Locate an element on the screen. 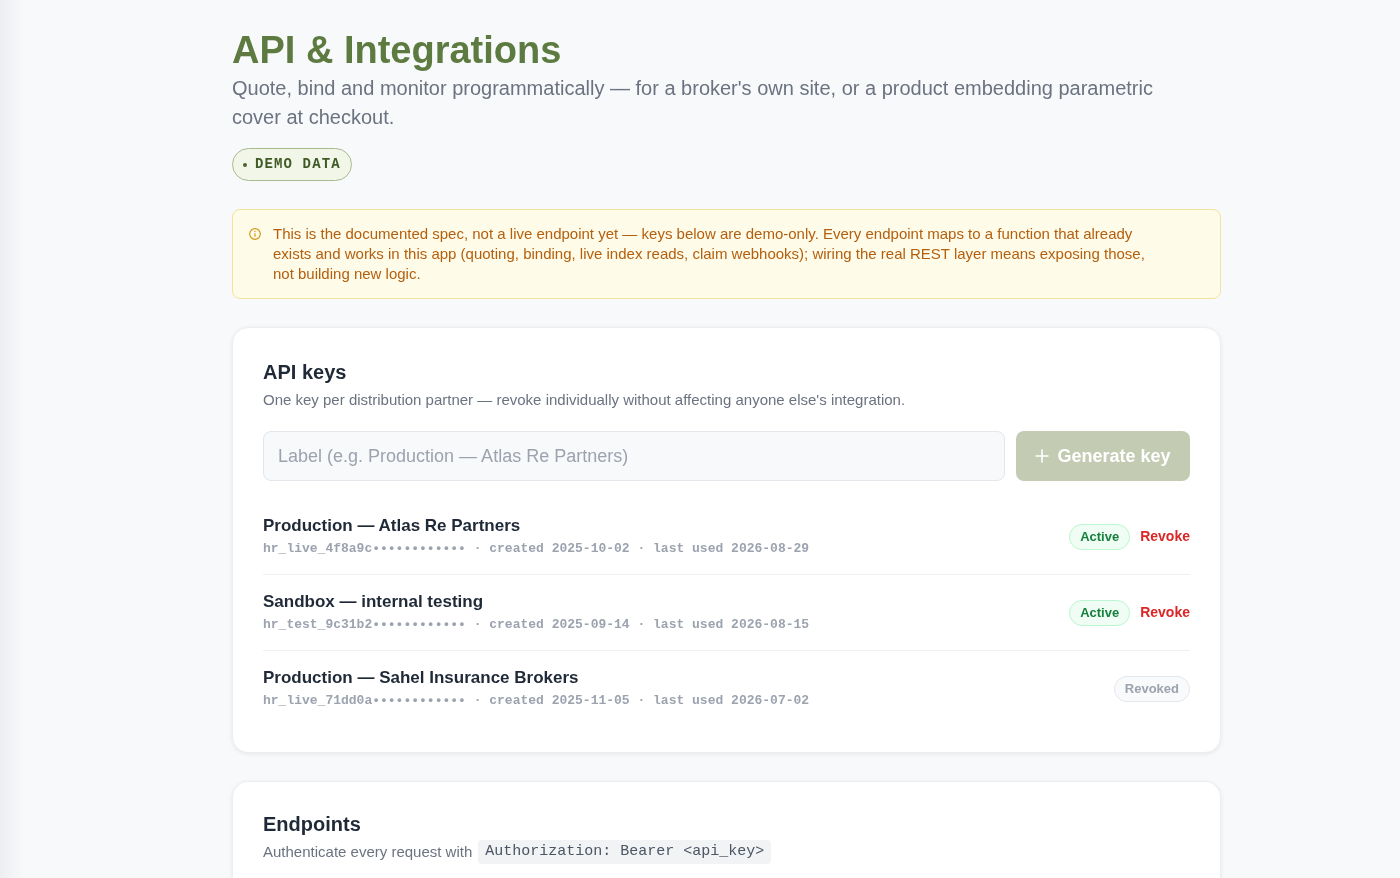  auth-header-code: Authorization: Bearer <api_key> is located at coordinates (625, 852).